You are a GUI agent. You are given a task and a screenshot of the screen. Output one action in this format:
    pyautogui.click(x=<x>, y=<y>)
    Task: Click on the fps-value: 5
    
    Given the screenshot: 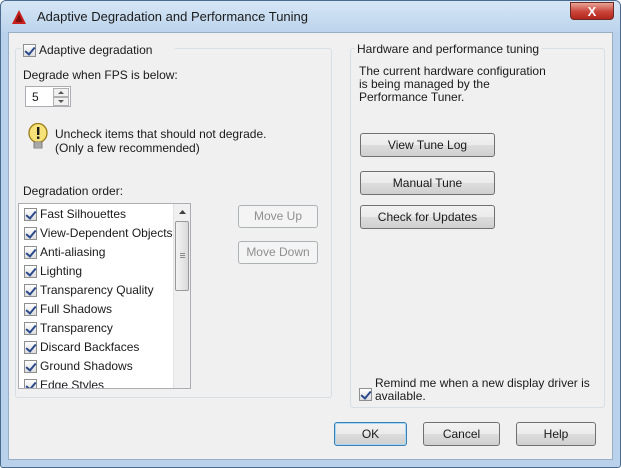 What is the action you would take?
    pyautogui.click(x=35, y=97)
    